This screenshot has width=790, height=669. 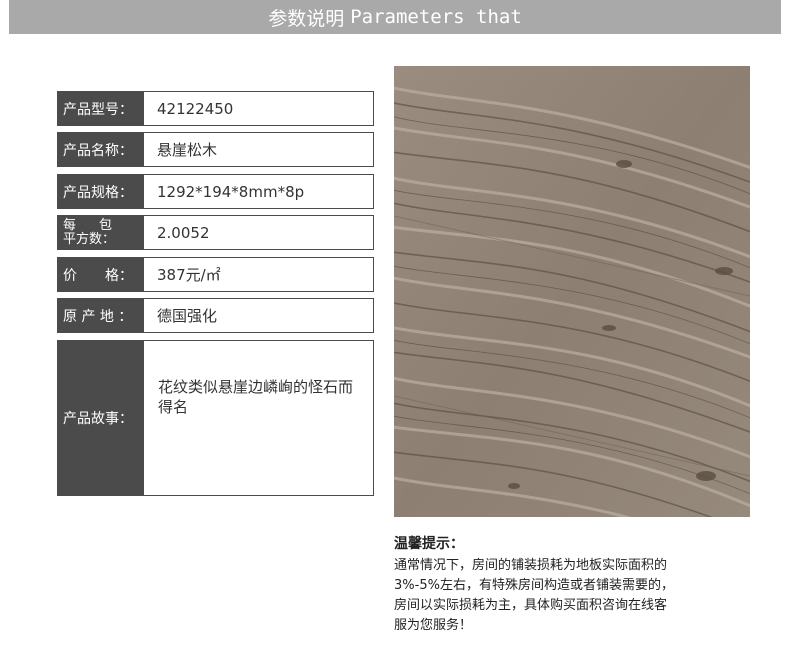 What do you see at coordinates (306, 18) in the screenshot?
I see `header-title-cn: 参数说明` at bounding box center [306, 18].